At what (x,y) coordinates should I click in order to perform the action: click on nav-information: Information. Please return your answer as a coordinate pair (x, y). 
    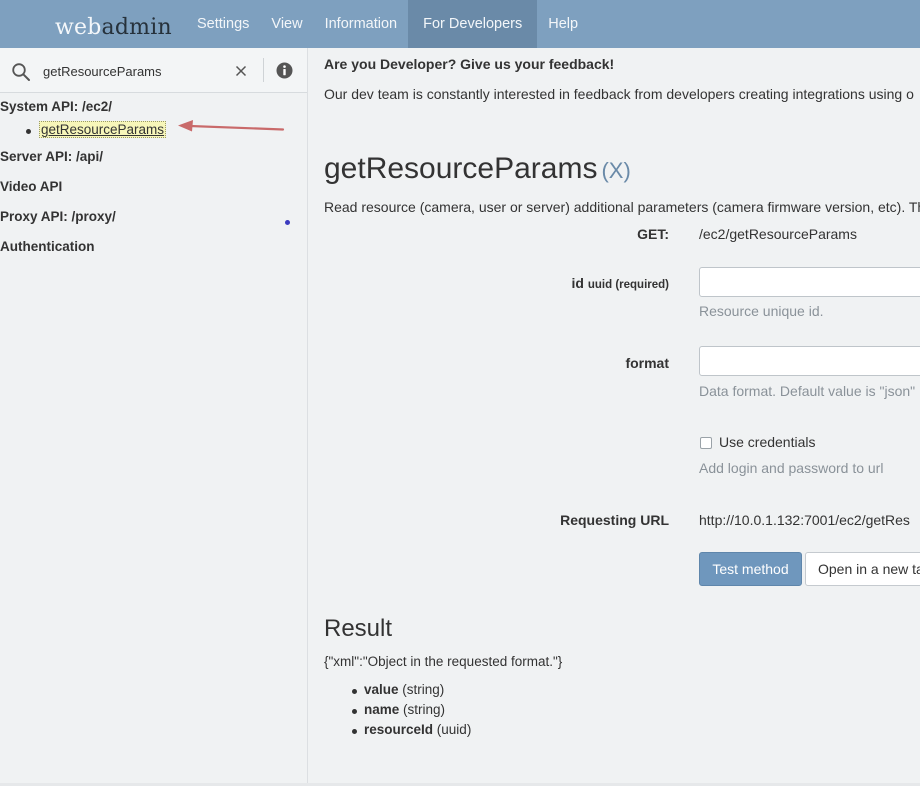
    Looking at the image, I should click on (361, 24).